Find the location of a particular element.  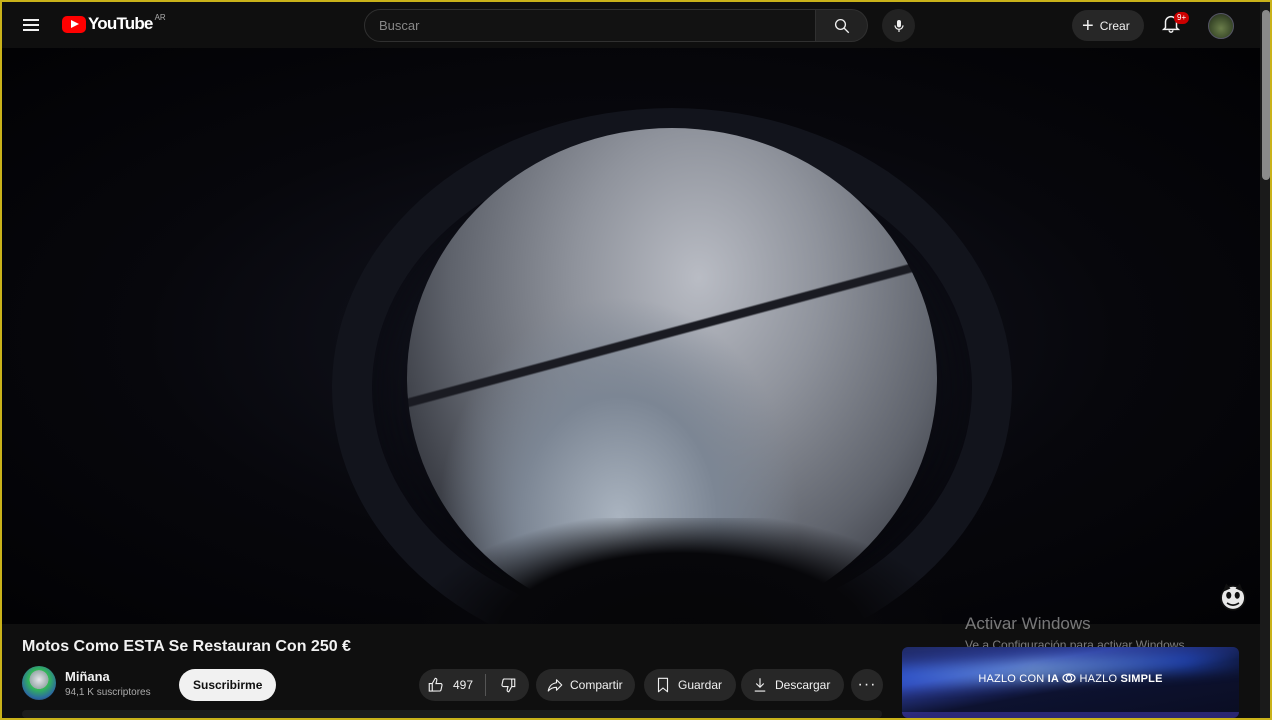

voice-search-button is located at coordinates (898, 25).